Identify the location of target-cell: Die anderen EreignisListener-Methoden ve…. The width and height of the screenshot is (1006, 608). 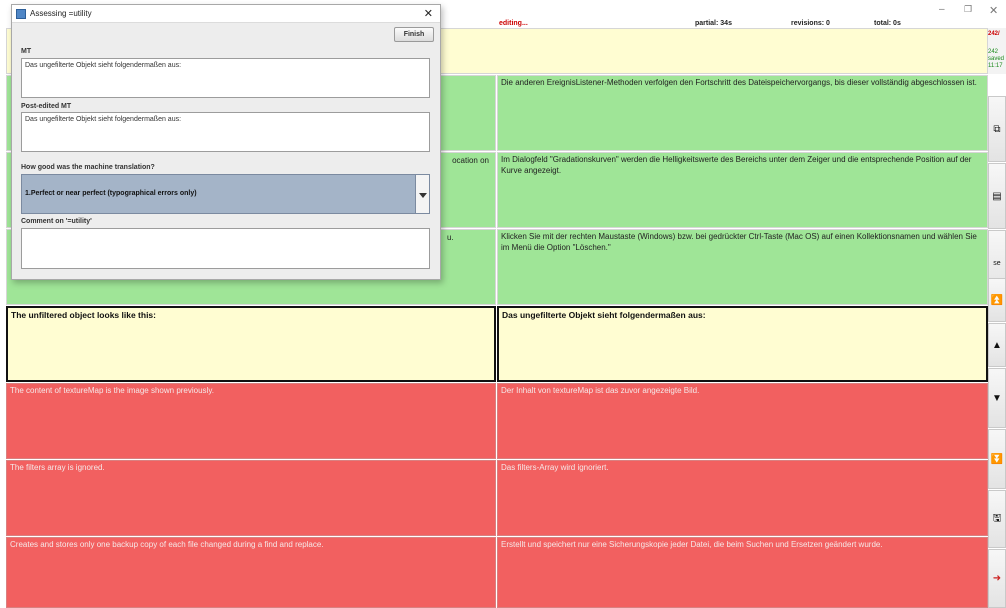
(742, 113).